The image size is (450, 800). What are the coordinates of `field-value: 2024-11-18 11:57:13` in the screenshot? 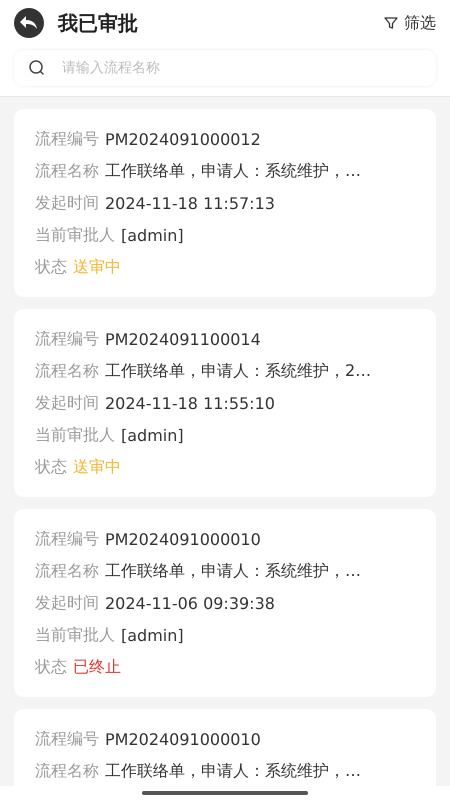 It's located at (190, 203).